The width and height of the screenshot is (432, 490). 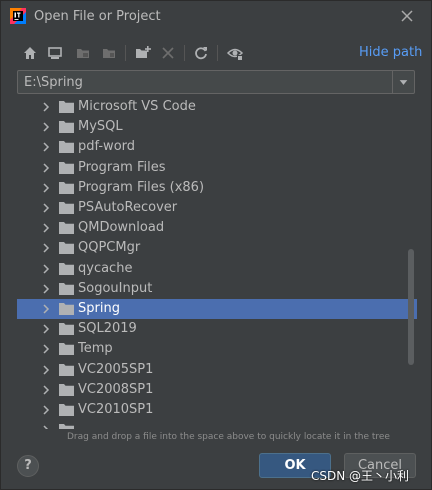 What do you see at coordinates (97, 16) in the screenshot?
I see `dialog-title: Open File or Project` at bounding box center [97, 16].